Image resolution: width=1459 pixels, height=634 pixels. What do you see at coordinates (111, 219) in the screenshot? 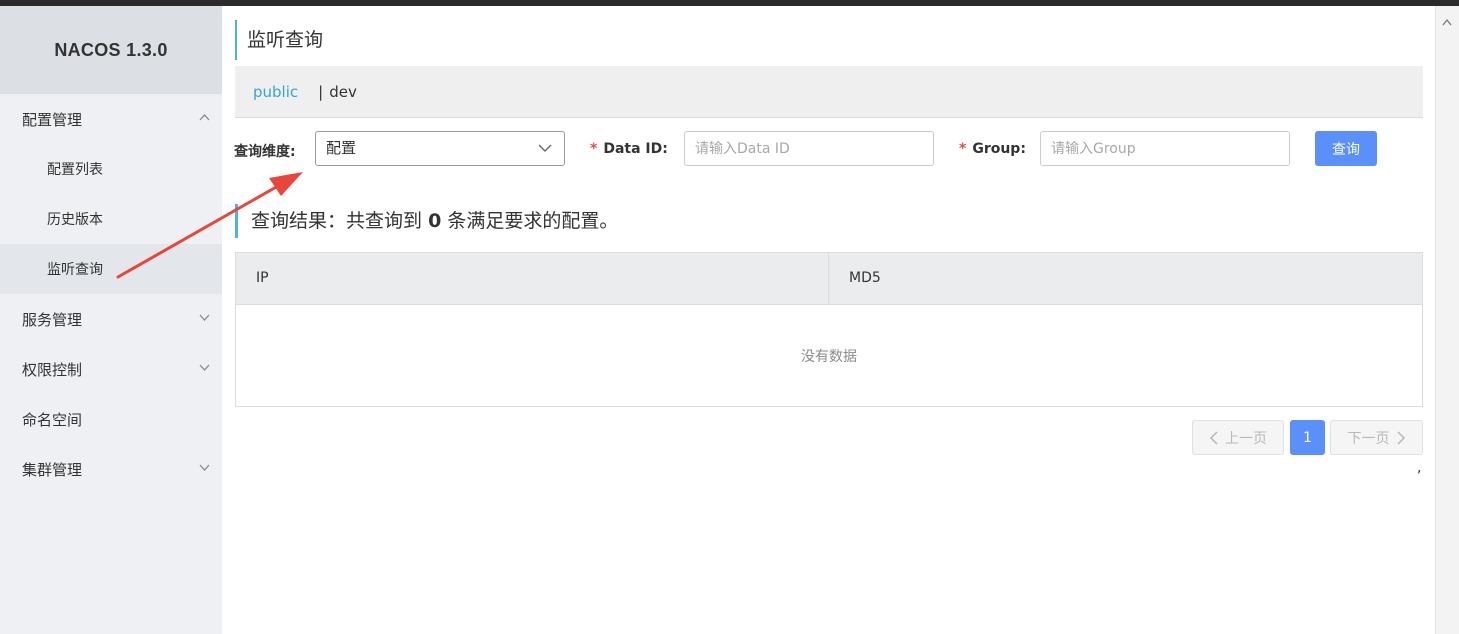
I see `sidebar-item-history: 历史版本` at bounding box center [111, 219].